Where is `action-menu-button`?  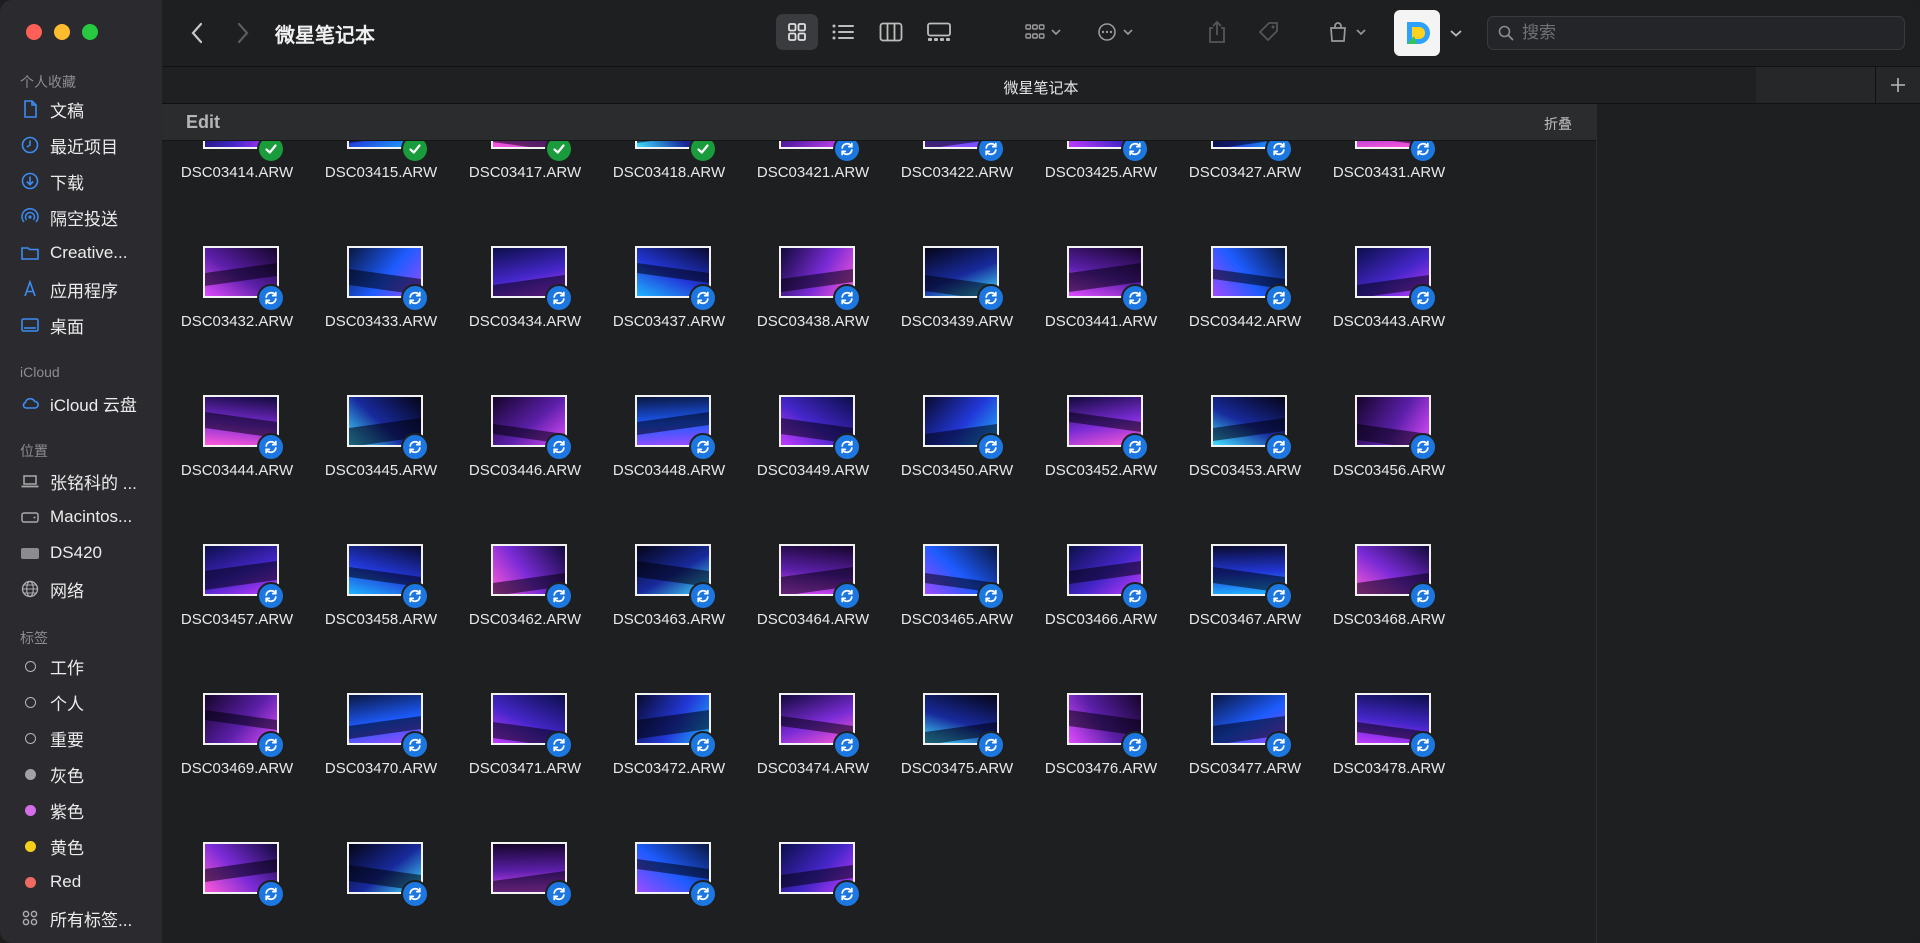
action-menu-button is located at coordinates (1115, 32).